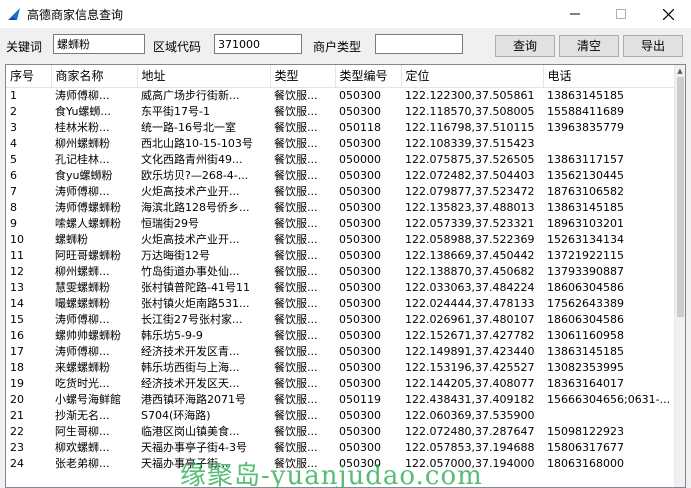 Image resolution: width=691 pixels, height=488 pixels. What do you see at coordinates (14, 14) in the screenshot?
I see `app-logo-icon` at bounding box center [14, 14].